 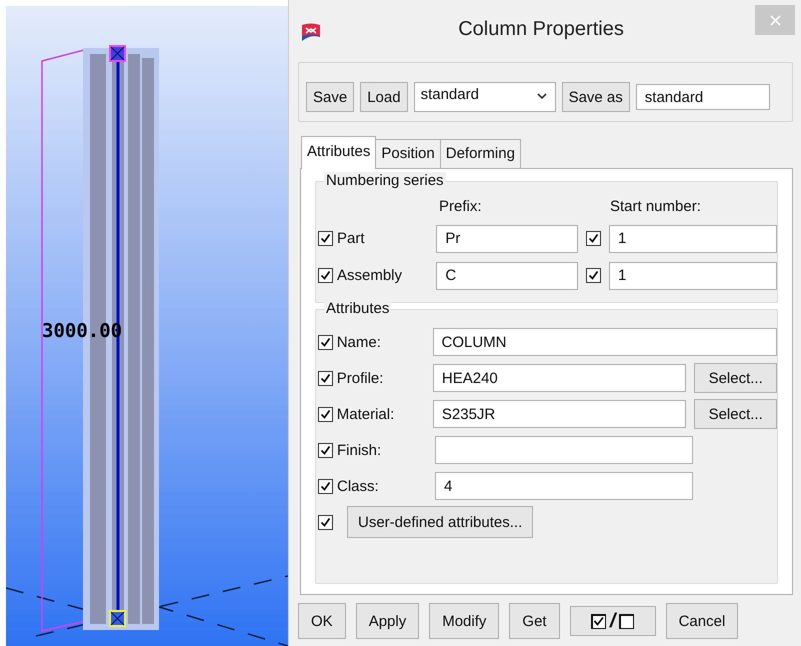 What do you see at coordinates (385, 180) in the screenshot?
I see `group-title: Numbering series` at bounding box center [385, 180].